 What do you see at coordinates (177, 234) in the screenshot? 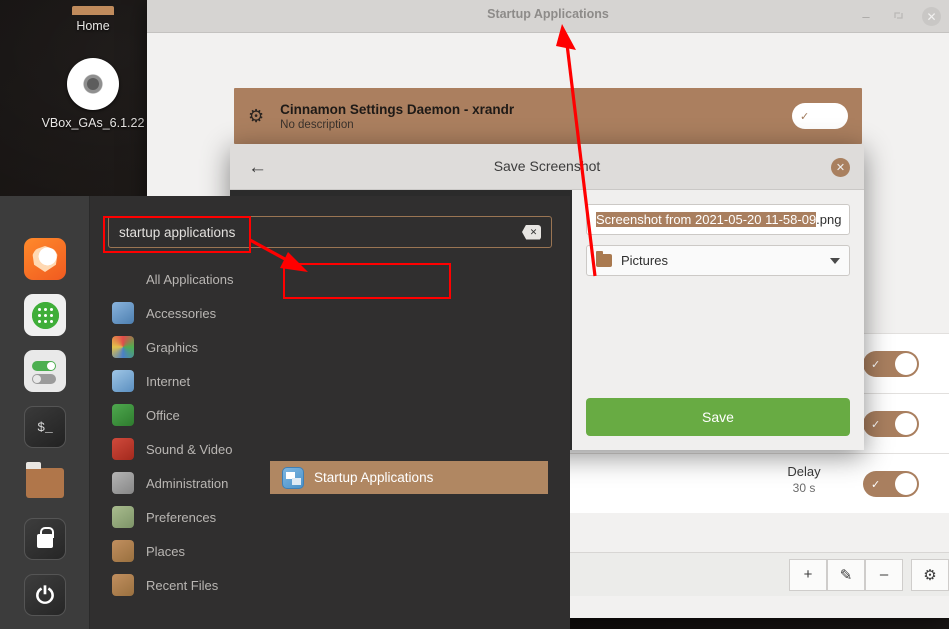
I see `annotation-box-search` at bounding box center [177, 234].